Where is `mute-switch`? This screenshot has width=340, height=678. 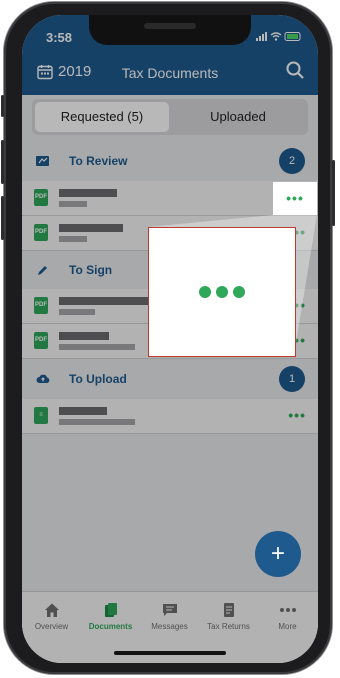 mute-switch is located at coordinates (2, 106).